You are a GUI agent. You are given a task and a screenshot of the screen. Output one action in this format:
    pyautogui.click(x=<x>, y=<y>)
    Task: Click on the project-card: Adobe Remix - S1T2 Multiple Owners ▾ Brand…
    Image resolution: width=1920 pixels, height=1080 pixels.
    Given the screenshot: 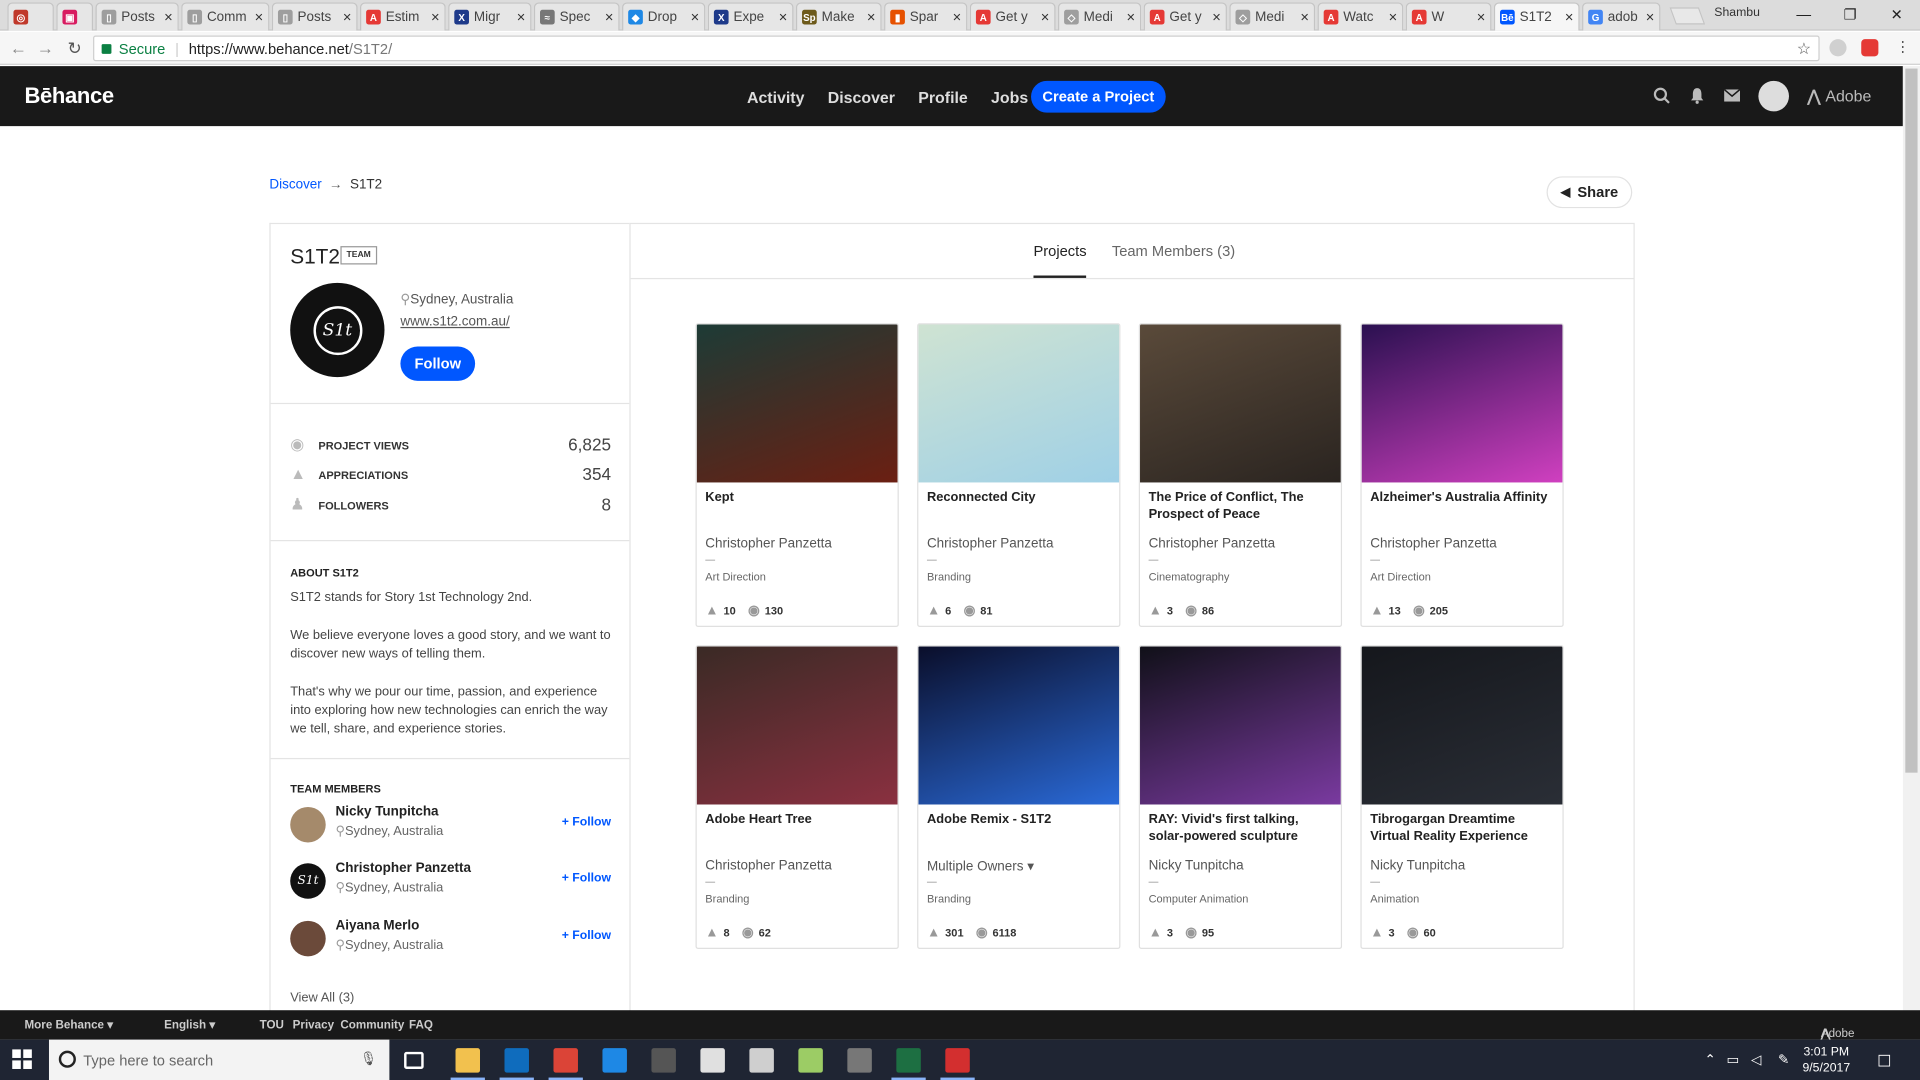 What is the action you would take?
    pyautogui.click(x=1019, y=797)
    